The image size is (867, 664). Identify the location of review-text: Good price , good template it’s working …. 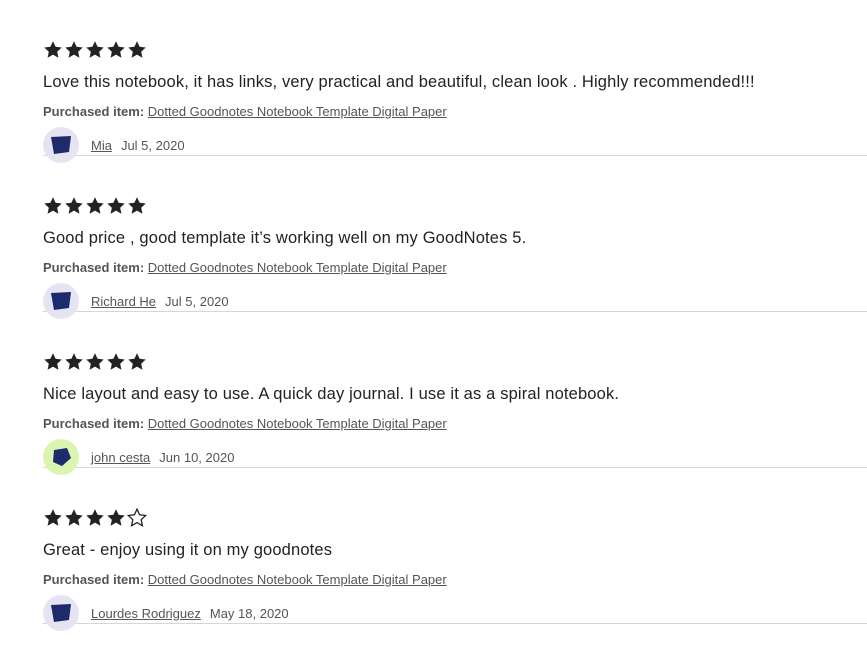
(285, 238).